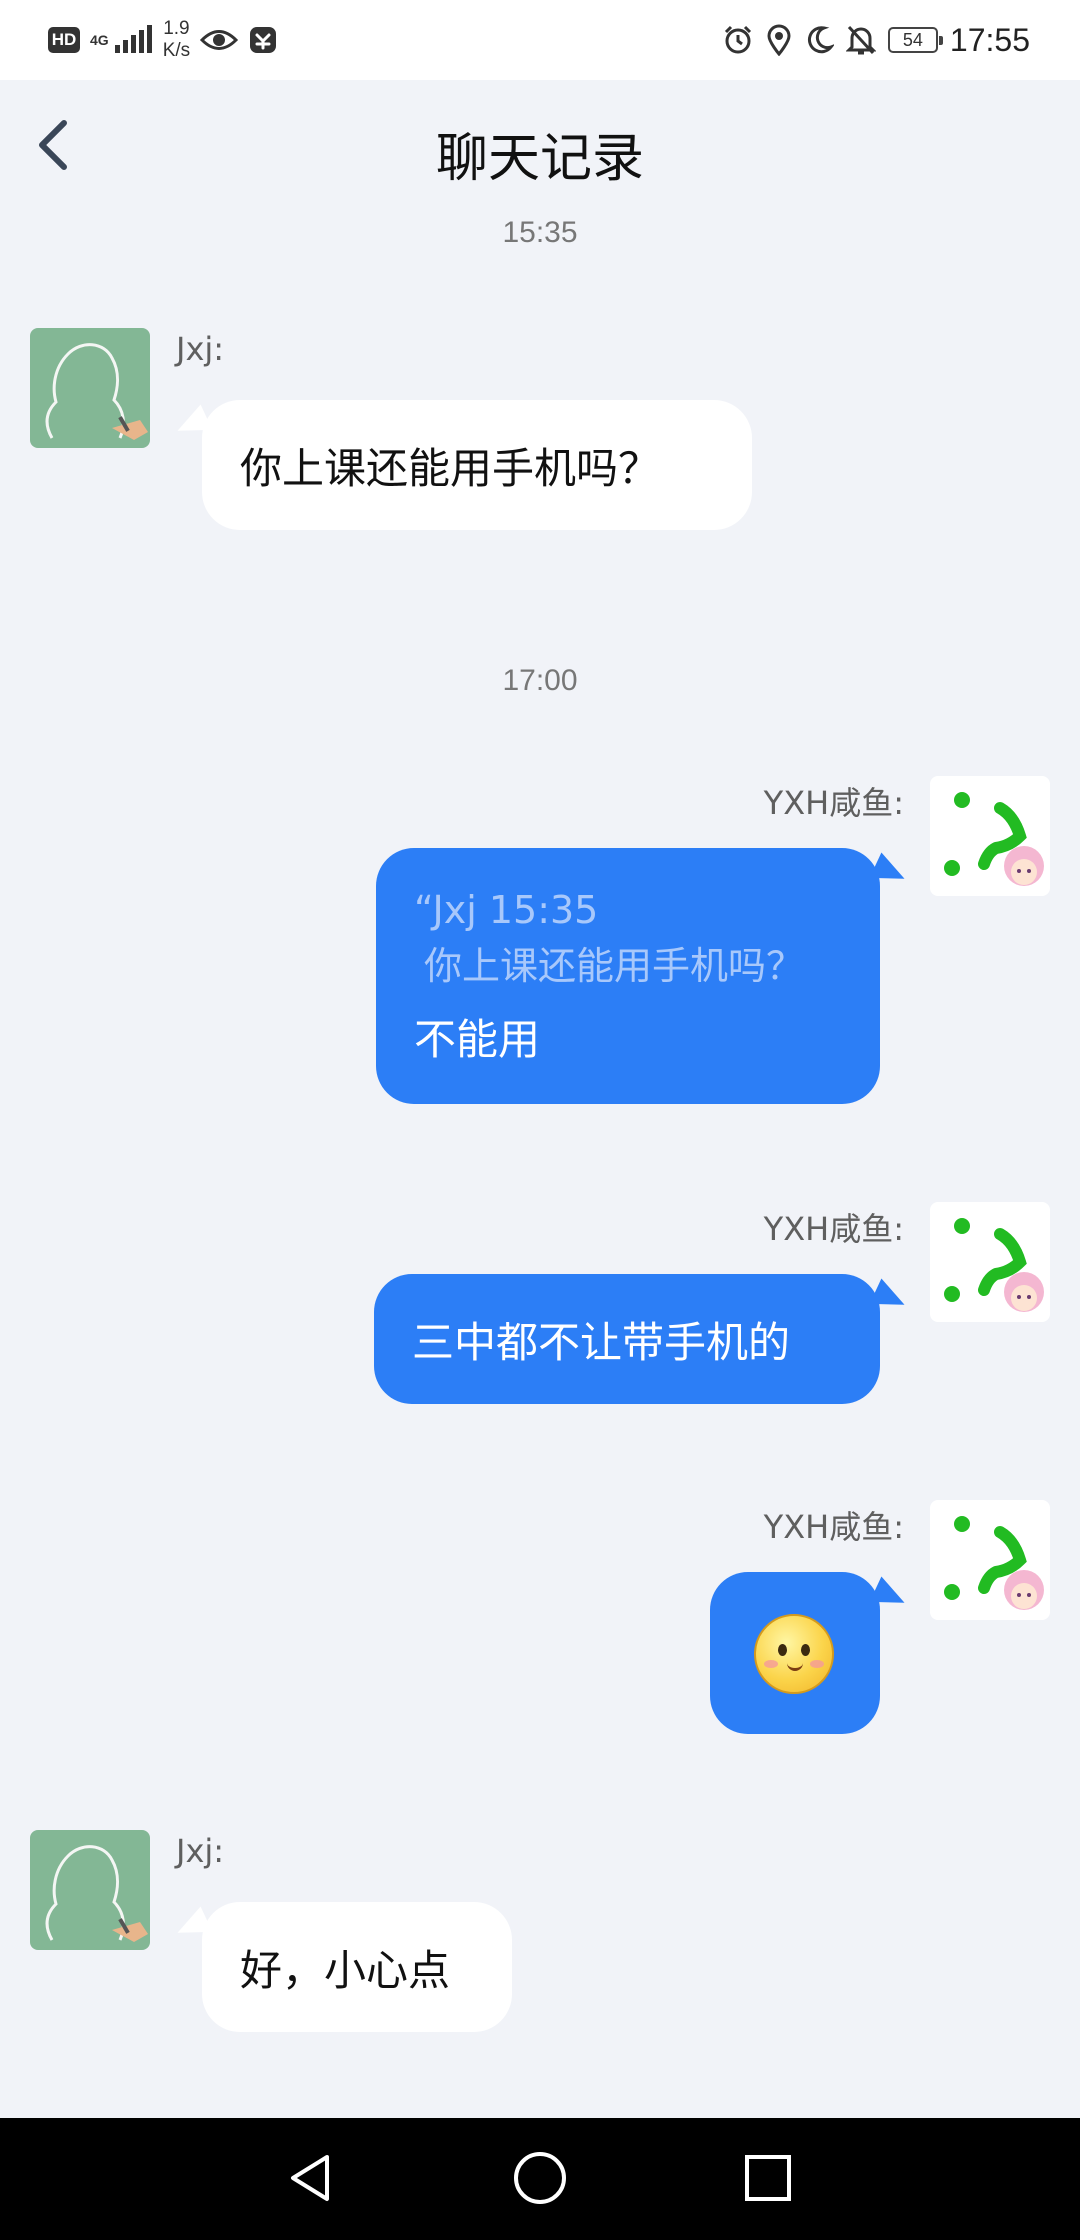  Describe the element at coordinates (506, 910) in the screenshot. I see `quote-header: “Jxj 15:35` at that location.